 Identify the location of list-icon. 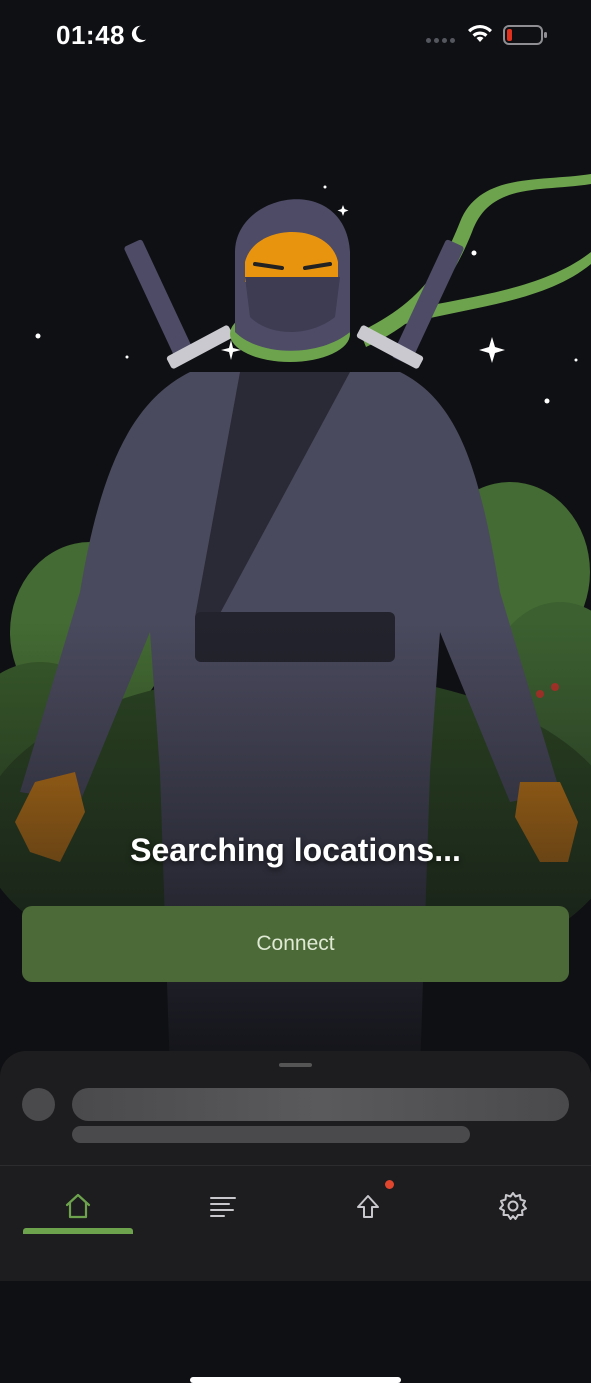
(222, 1207).